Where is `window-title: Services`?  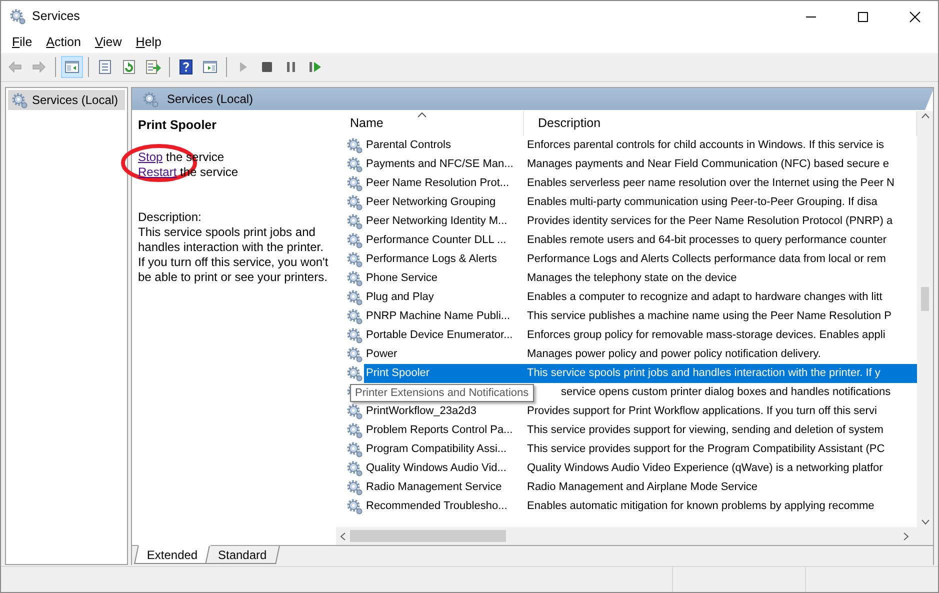
window-title: Services is located at coordinates (56, 17).